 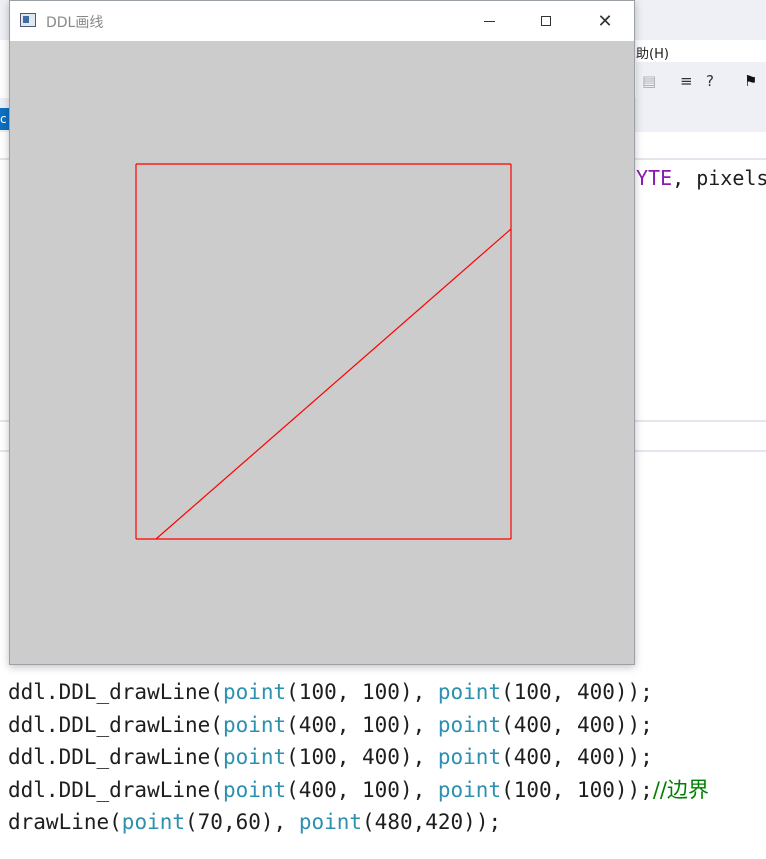 I want to click on code-line: drawLine(point(70,60), point(480,420));, so click(x=383, y=822).